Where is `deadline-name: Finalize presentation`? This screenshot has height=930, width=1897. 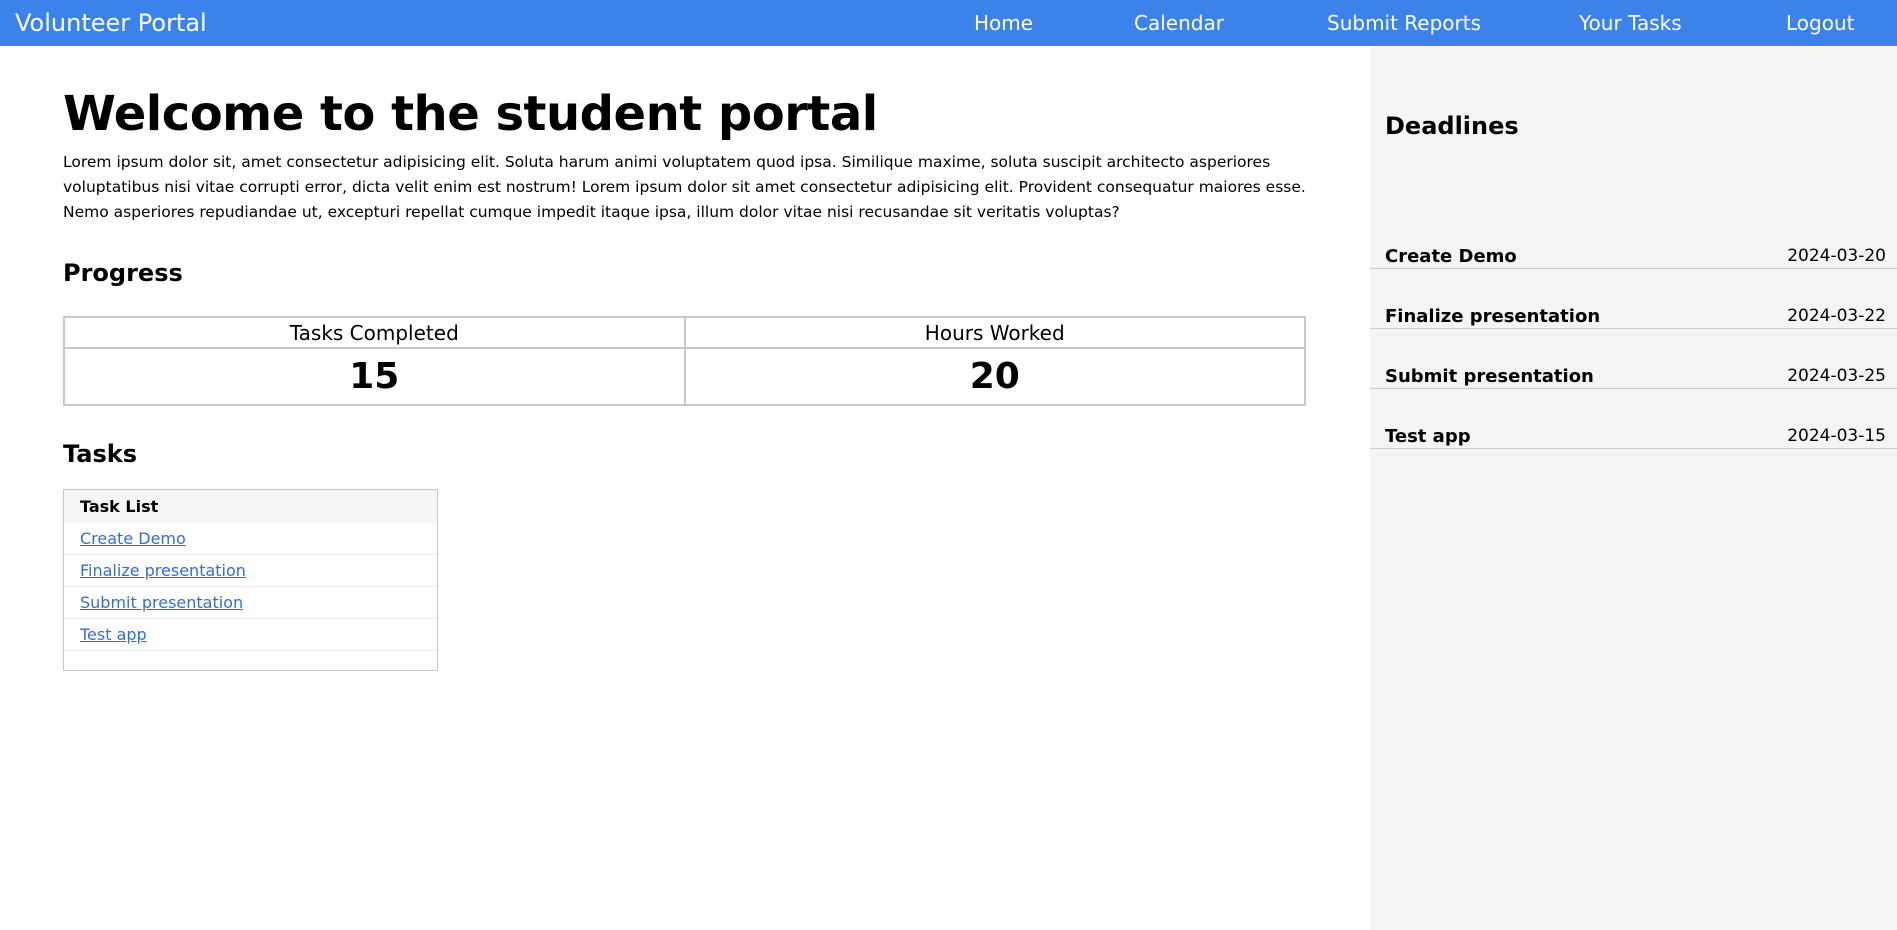 deadline-name: Finalize presentation is located at coordinates (1493, 316).